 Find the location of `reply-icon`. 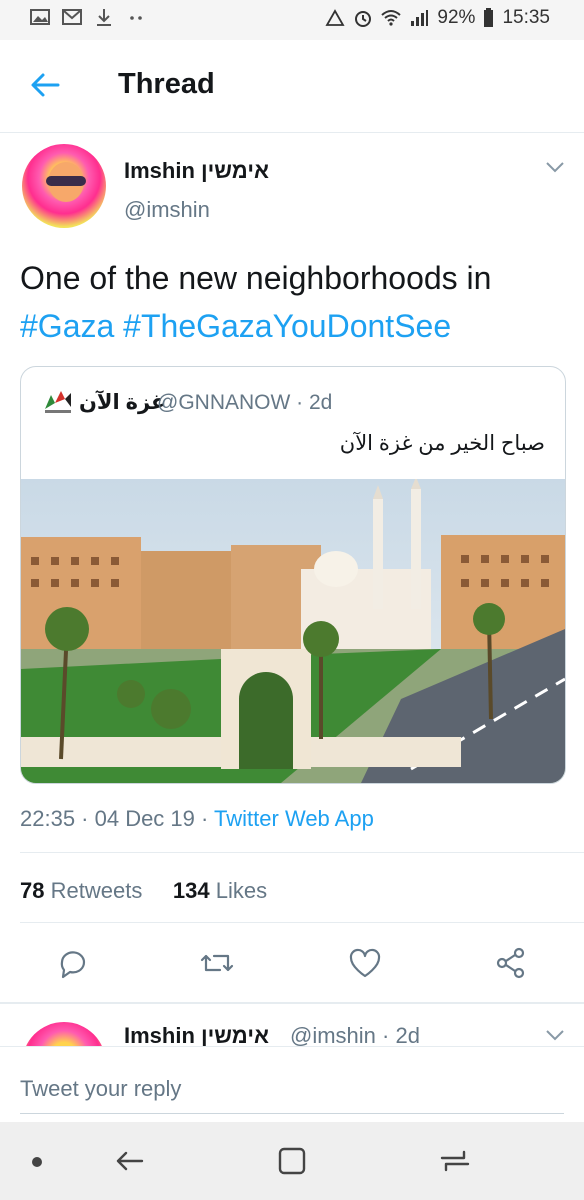

reply-icon is located at coordinates (73, 963).